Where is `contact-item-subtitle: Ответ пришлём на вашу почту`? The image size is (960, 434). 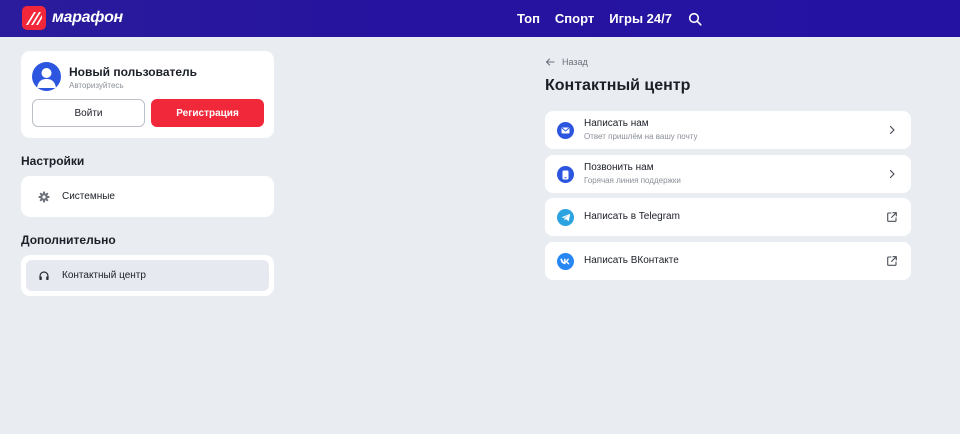
contact-item-subtitle: Ответ пришлём на вашу почту is located at coordinates (641, 136).